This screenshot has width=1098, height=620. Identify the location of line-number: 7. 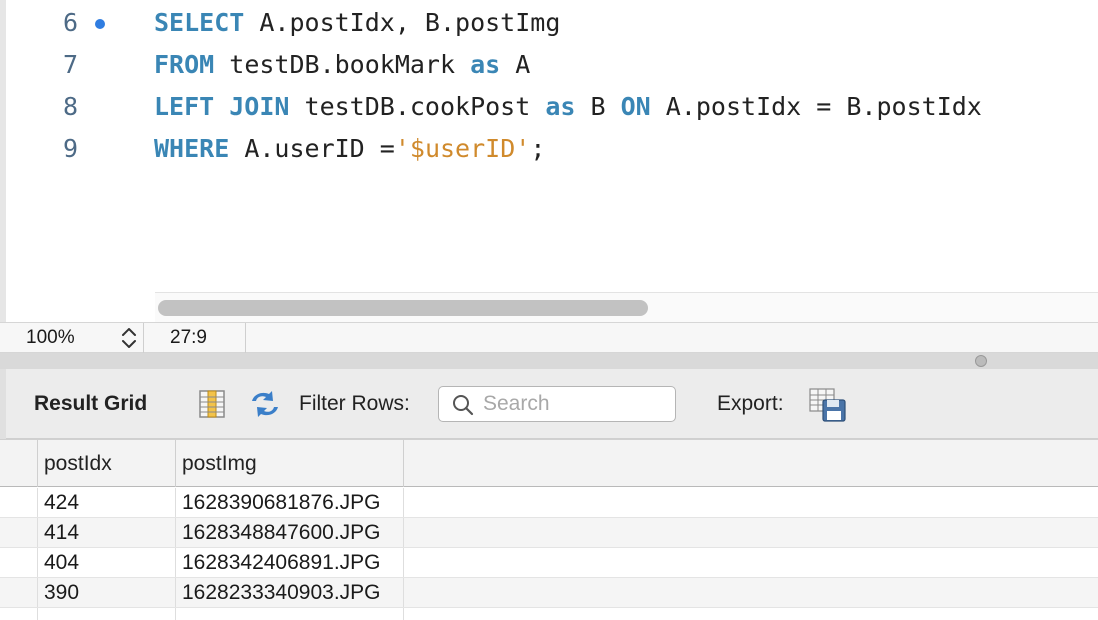
(70, 64).